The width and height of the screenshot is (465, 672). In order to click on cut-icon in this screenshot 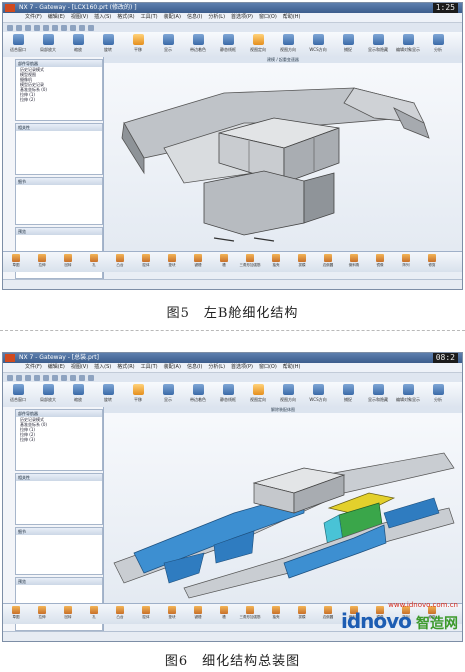, I will do `click(46, 27)`.